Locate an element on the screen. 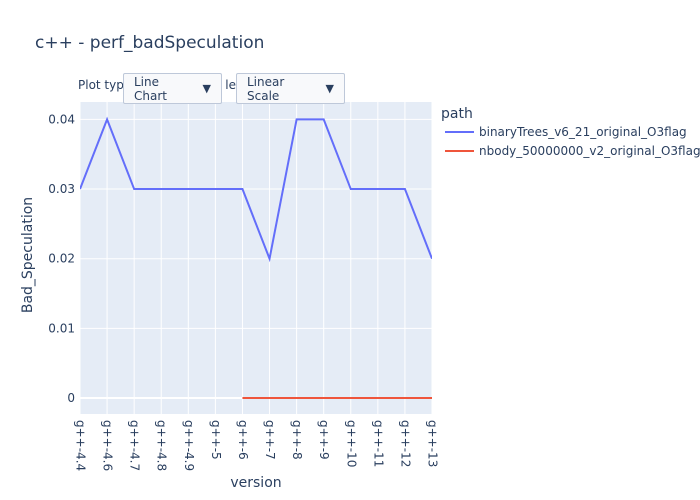  x-tick-label: g++-11 is located at coordinates (378, 443).